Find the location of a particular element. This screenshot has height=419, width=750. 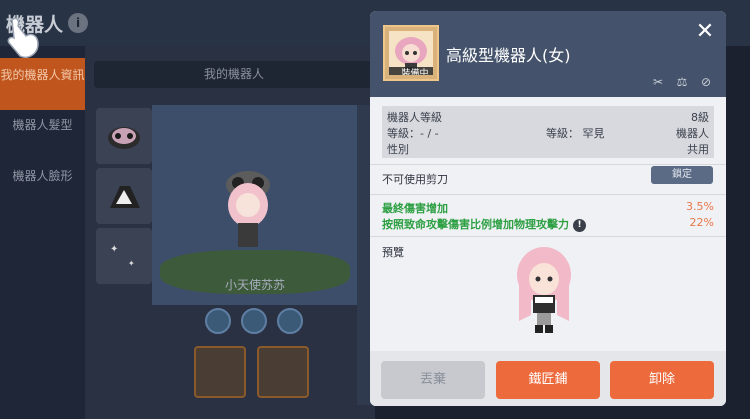

stat-row-grade: 等級：- / - 等級： 罕見 機器人 is located at coordinates (548, 133).